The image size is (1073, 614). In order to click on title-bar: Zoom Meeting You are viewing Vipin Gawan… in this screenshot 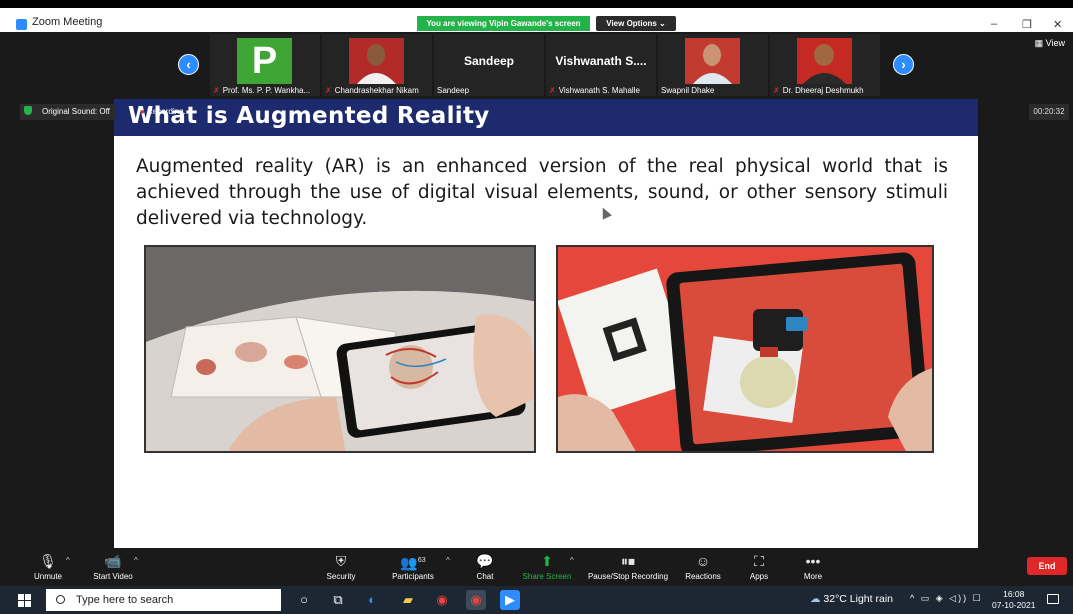, I will do `click(536, 16)`.